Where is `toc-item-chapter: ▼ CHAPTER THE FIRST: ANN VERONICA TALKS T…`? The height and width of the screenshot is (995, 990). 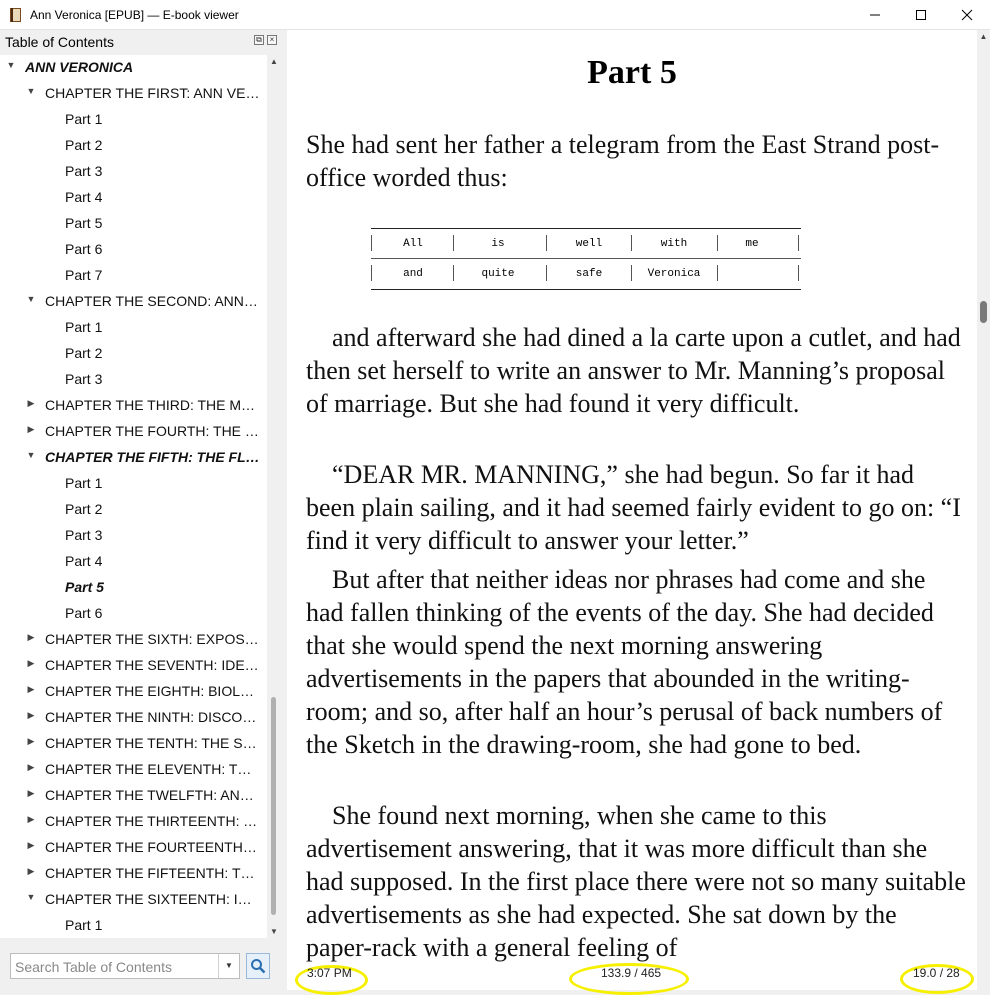 toc-item-chapter: ▼ CHAPTER THE FIRST: ANN VERONICA TALKS T… is located at coordinates (133, 94).